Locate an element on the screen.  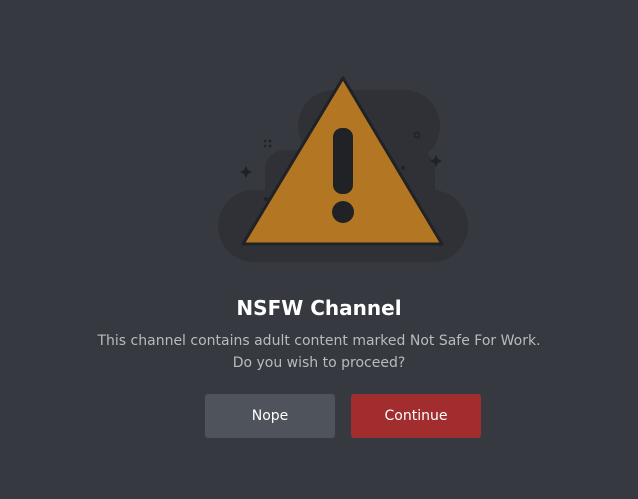
dialog-title: NSFW Channel is located at coordinates (319, 308).